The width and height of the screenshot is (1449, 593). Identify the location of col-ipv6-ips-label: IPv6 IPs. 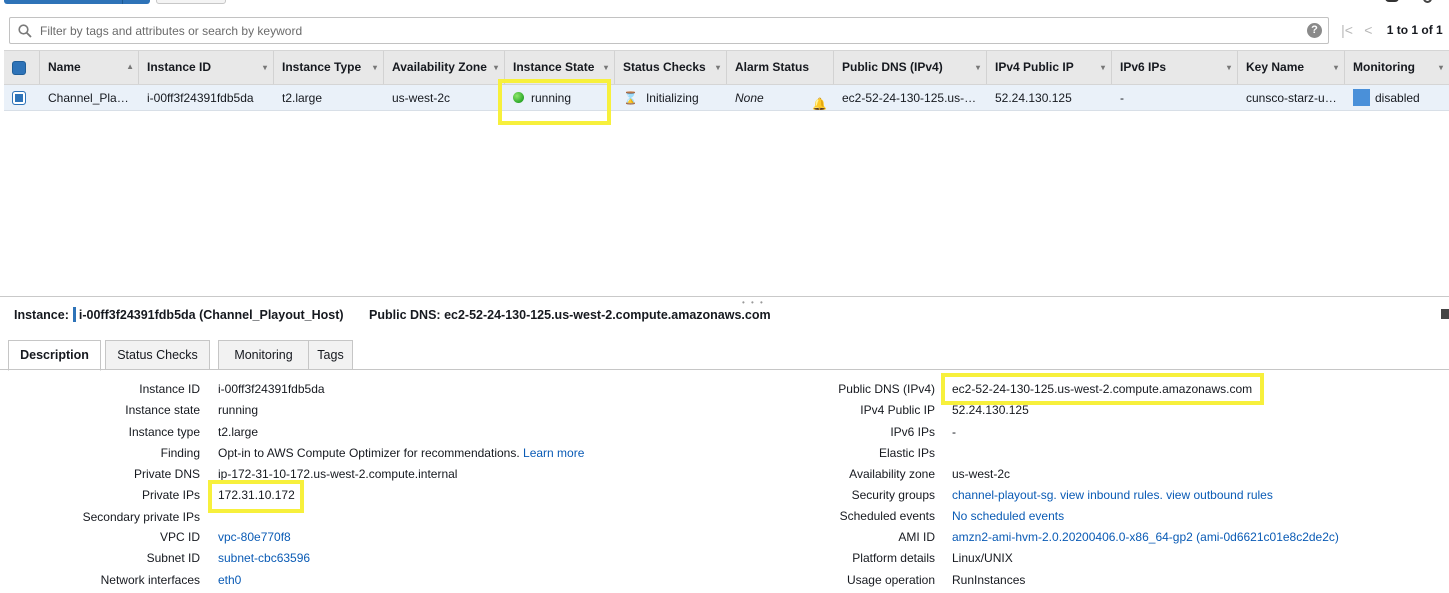
(1143, 67).